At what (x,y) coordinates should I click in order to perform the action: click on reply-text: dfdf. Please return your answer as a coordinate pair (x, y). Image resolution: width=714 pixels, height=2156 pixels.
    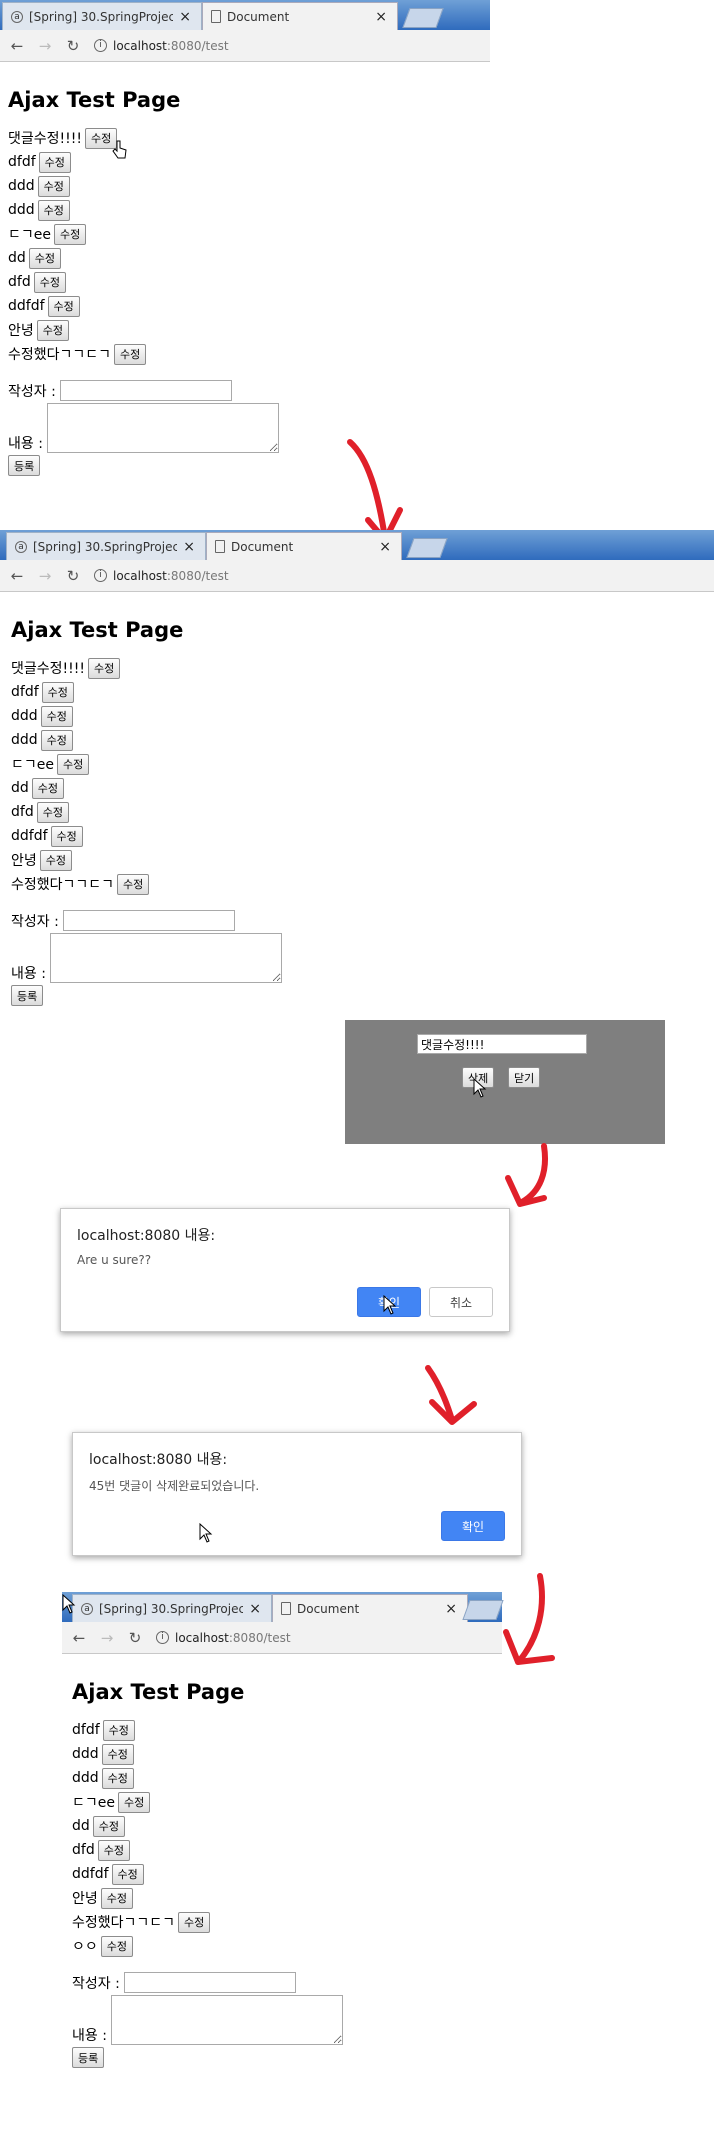
    Looking at the image, I should click on (22, 162).